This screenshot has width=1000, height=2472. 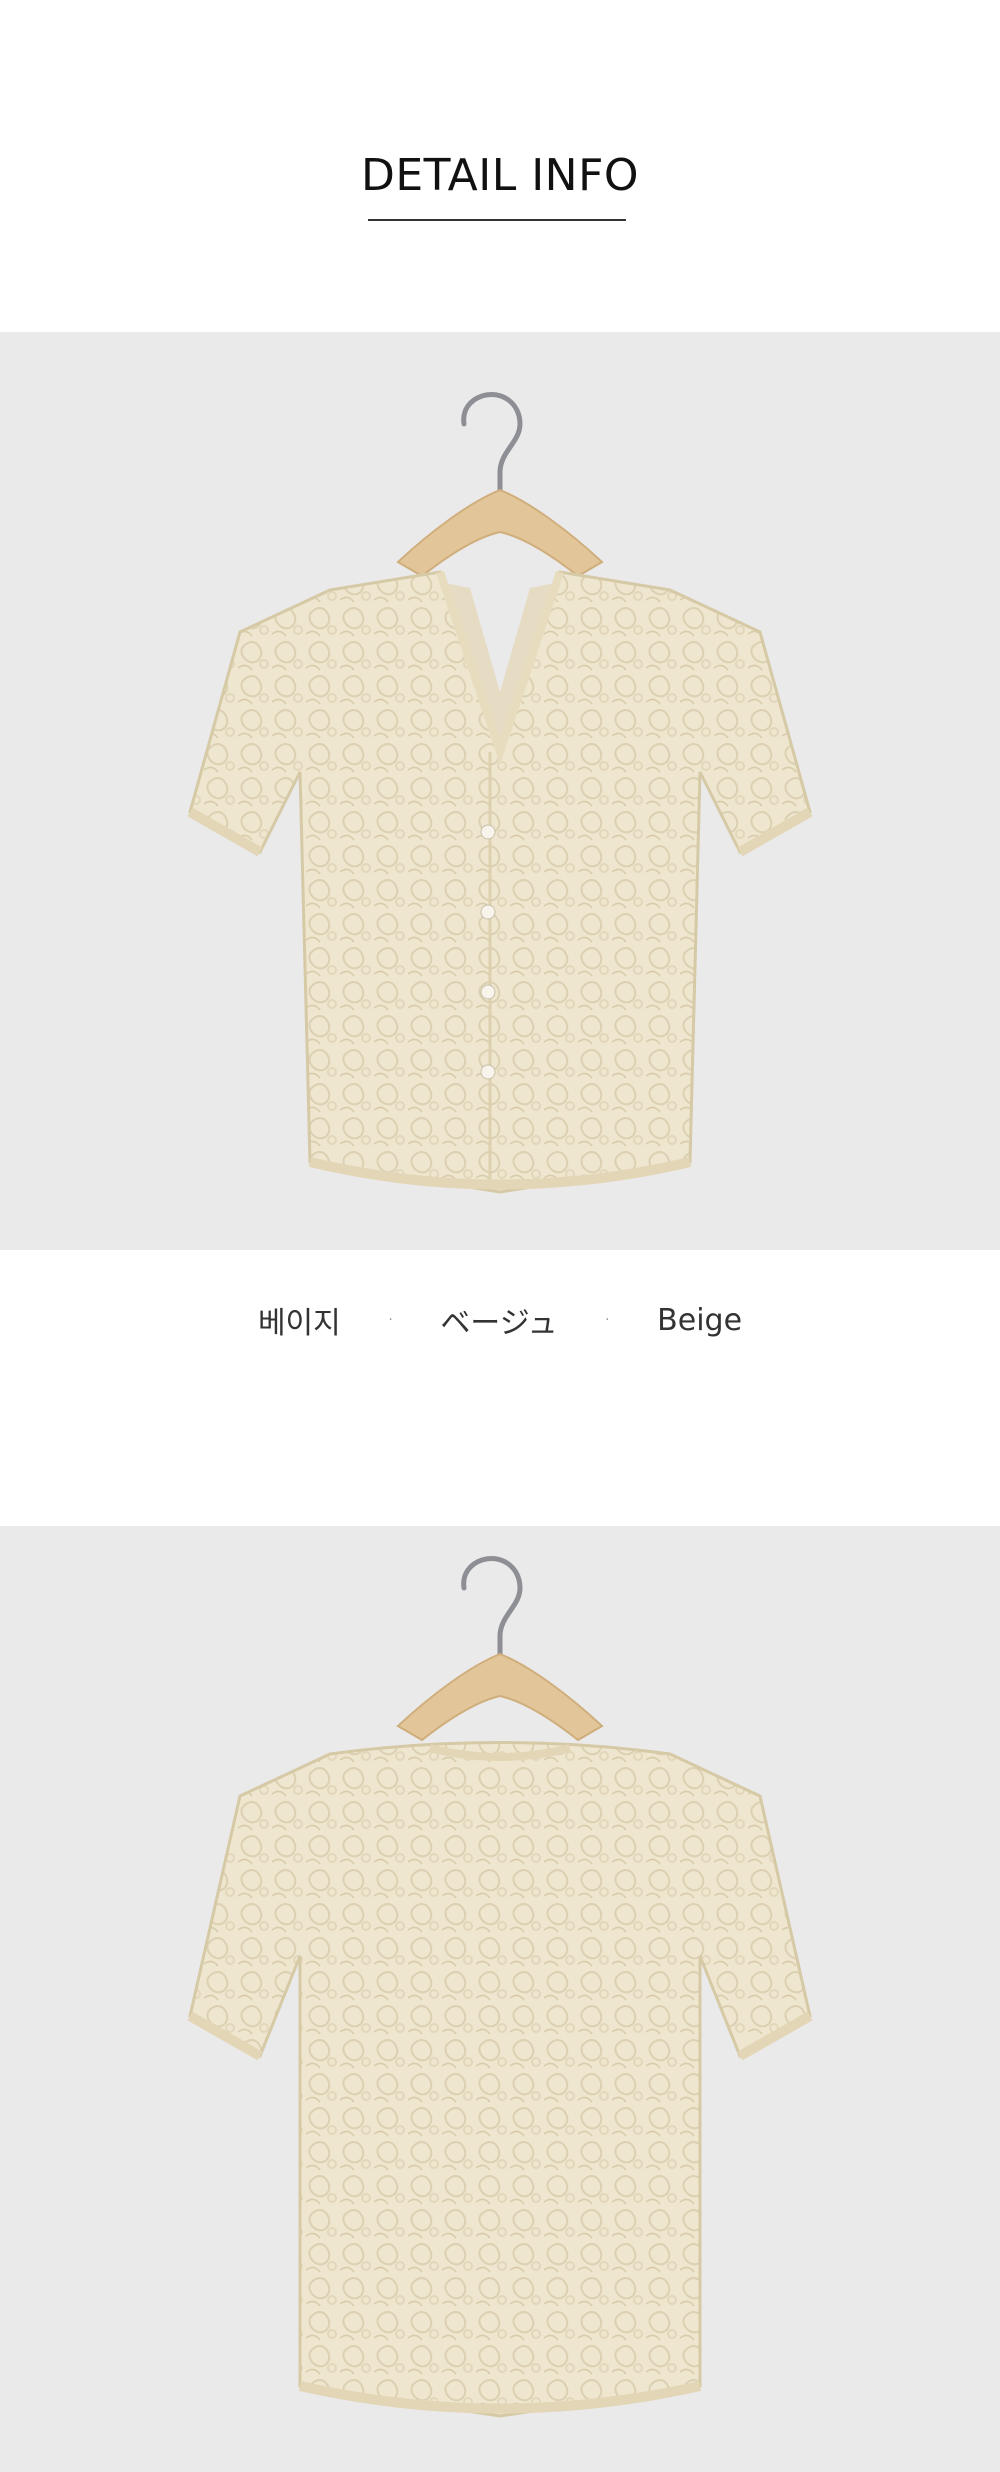 What do you see at coordinates (497, 220) in the screenshot?
I see `title-underline` at bounding box center [497, 220].